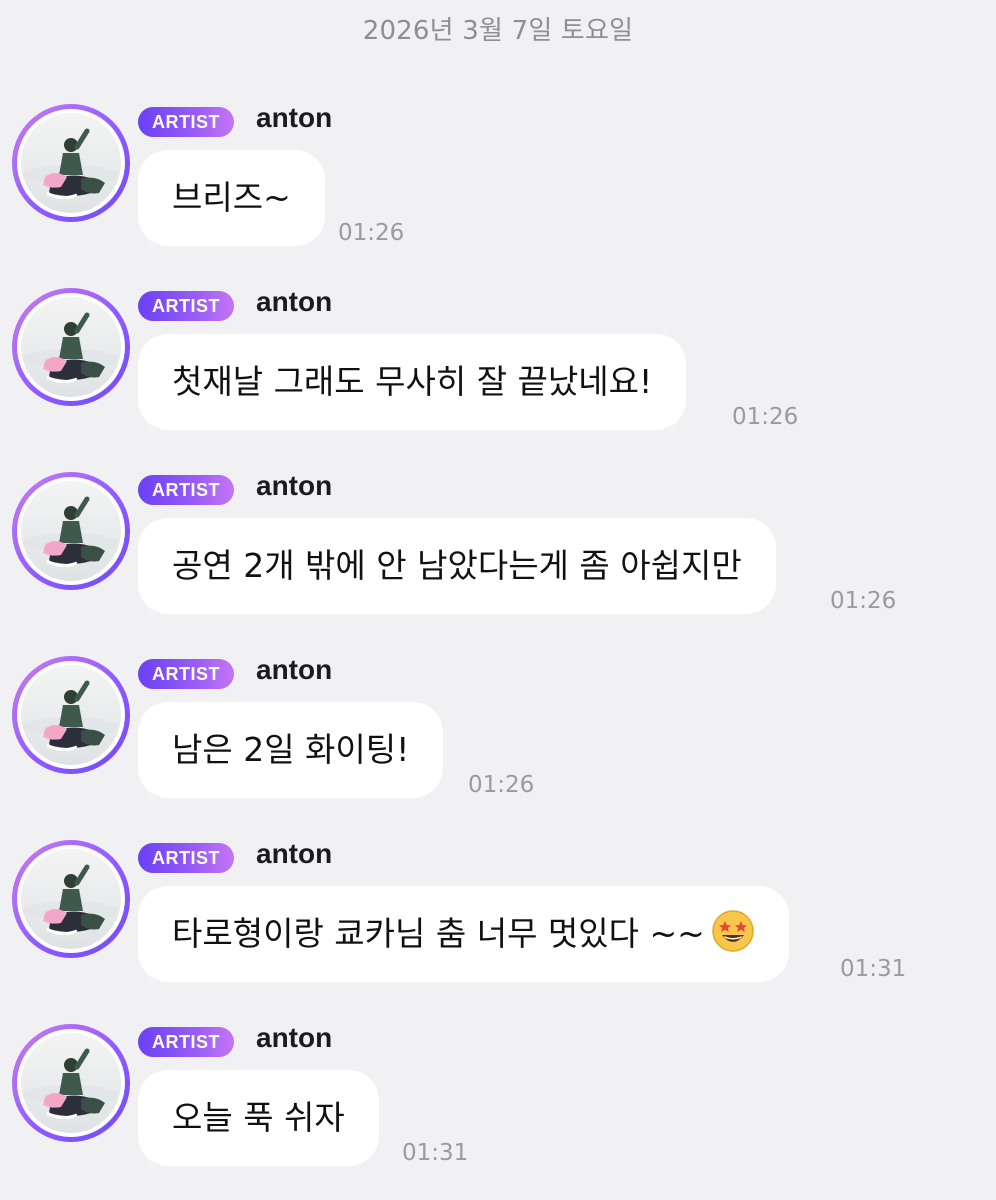 This screenshot has width=996, height=1200. I want to click on message-bubble: 공연 2개 밖에 안 남았다는게 좀 아쉽지만, so click(457, 566).